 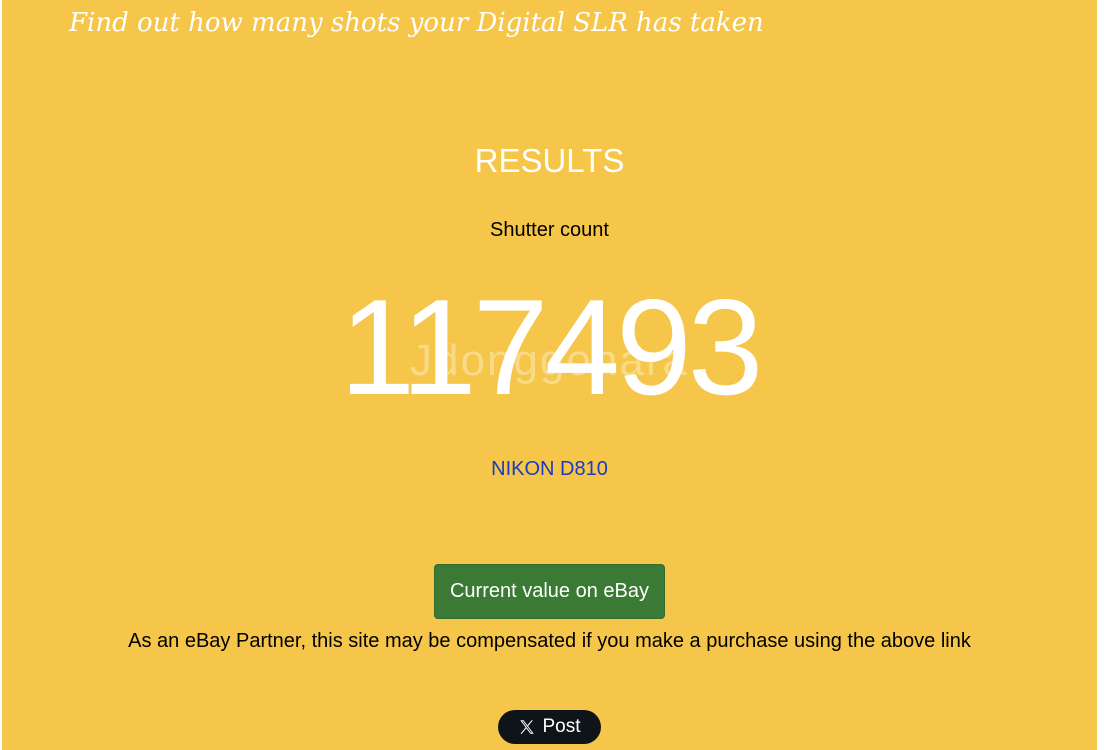 What do you see at coordinates (549, 160) in the screenshot?
I see `results-title: RESULTS` at bounding box center [549, 160].